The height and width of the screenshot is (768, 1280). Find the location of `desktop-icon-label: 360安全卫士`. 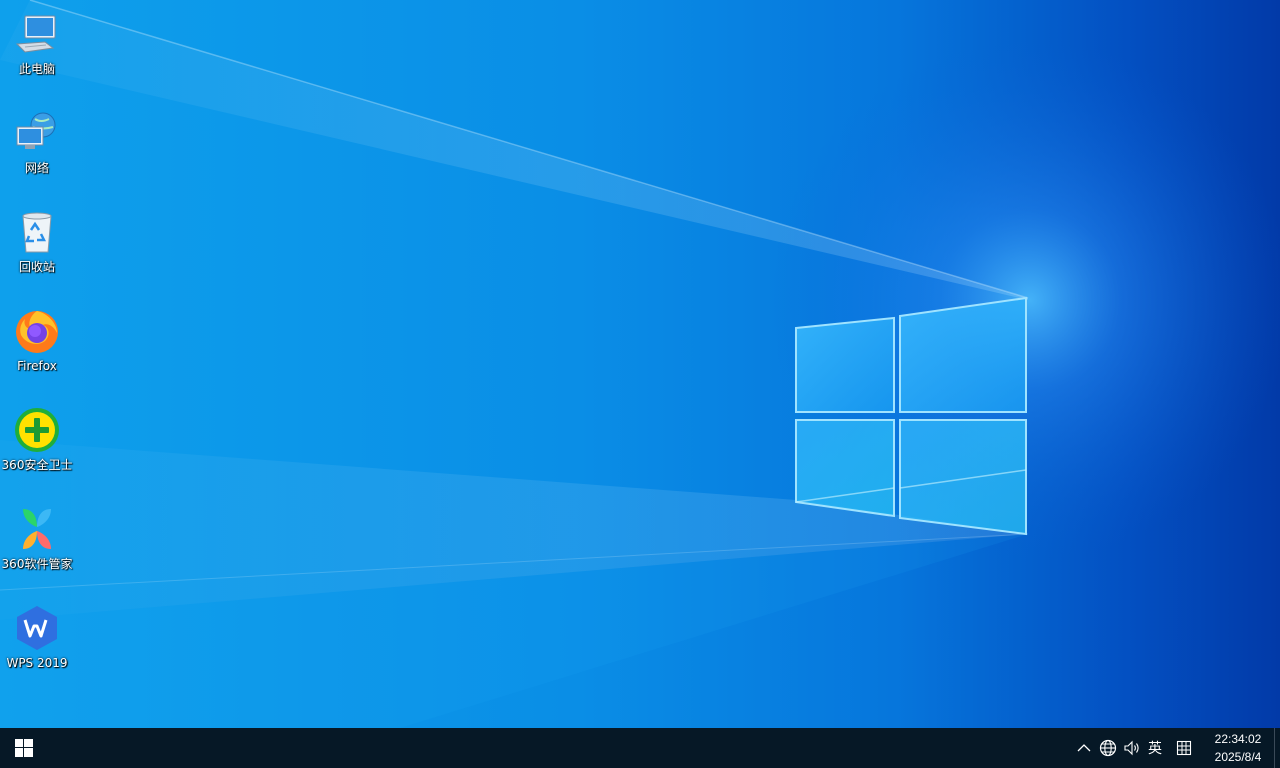

desktop-icon-label: 360安全卫士 is located at coordinates (37, 465).